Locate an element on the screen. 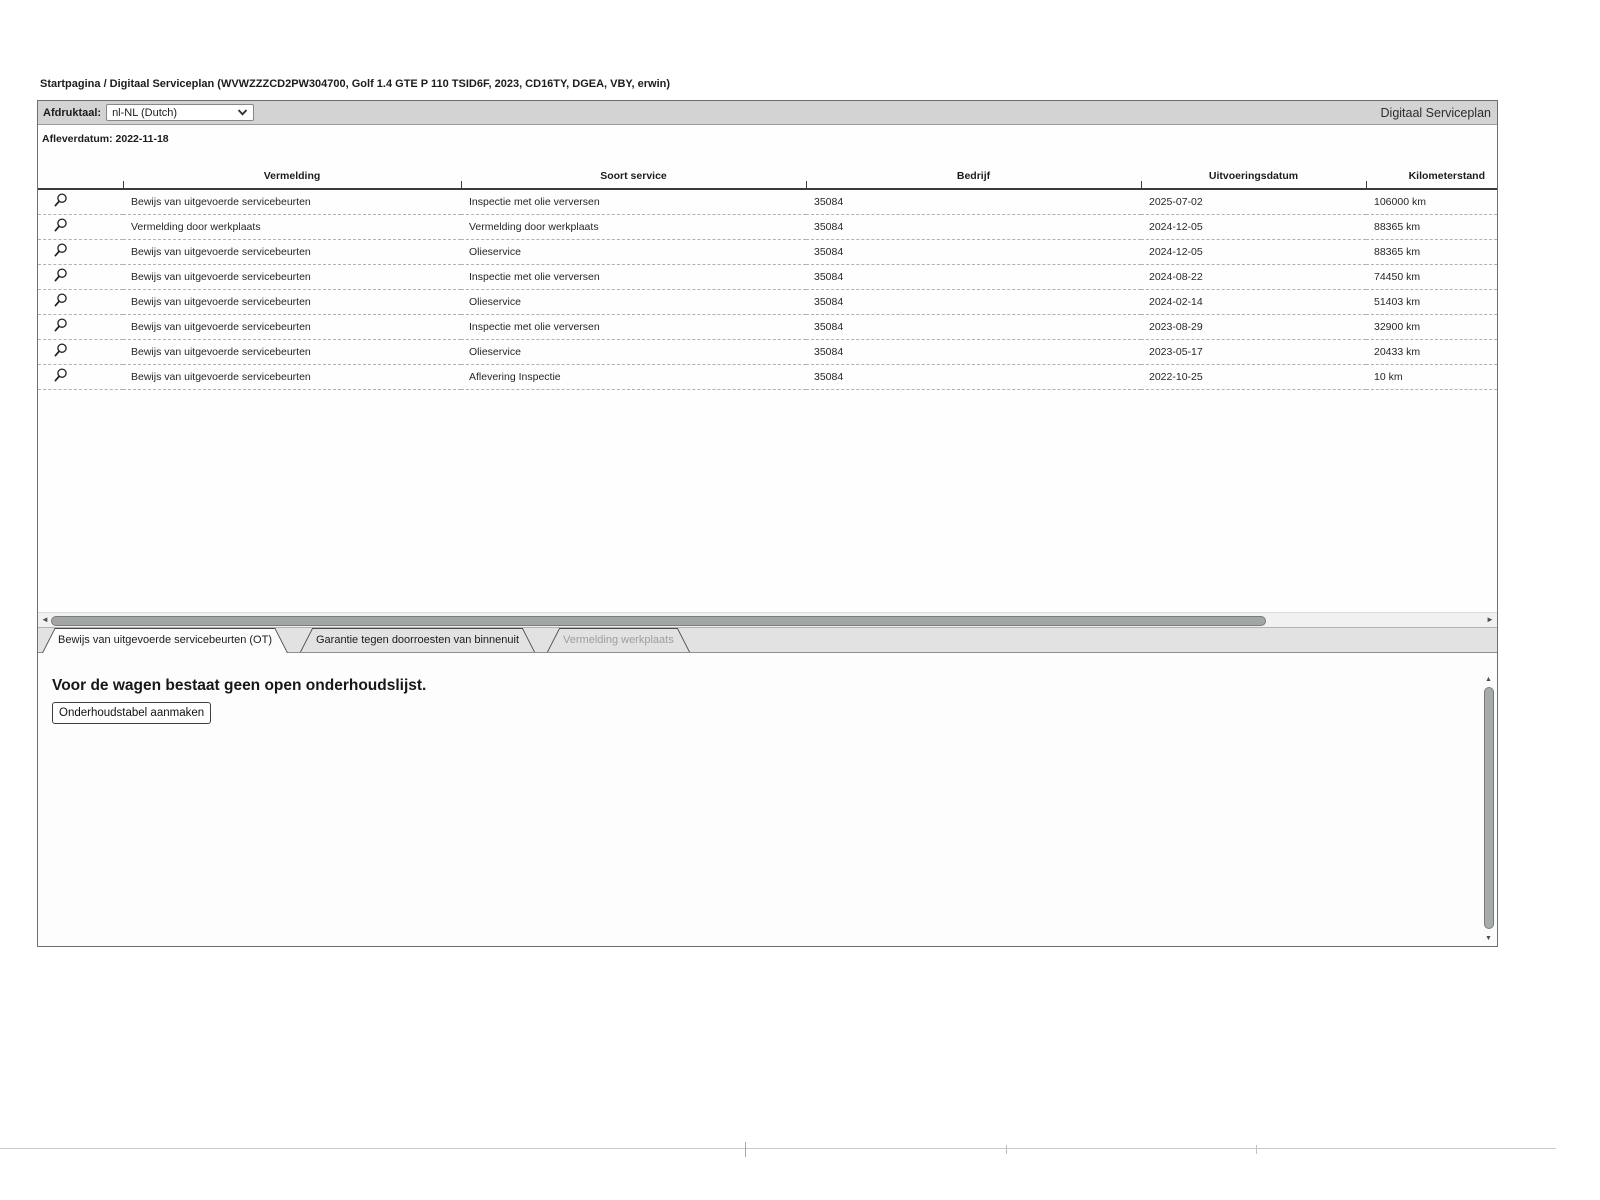 The height and width of the screenshot is (1200, 1600). scan-artifact-line is located at coordinates (778, 1148).